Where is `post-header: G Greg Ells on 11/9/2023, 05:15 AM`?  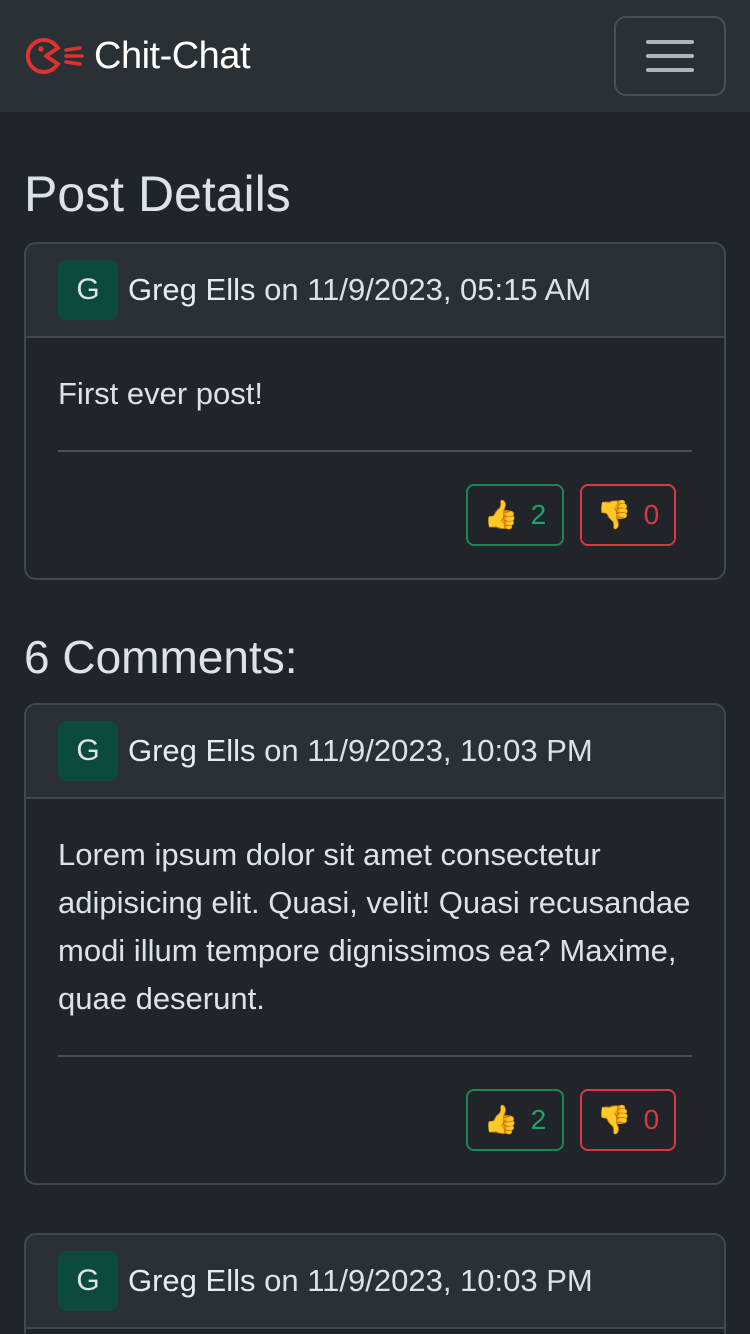
post-header: G Greg Ells on 11/9/2023, 05:15 AM is located at coordinates (375, 291).